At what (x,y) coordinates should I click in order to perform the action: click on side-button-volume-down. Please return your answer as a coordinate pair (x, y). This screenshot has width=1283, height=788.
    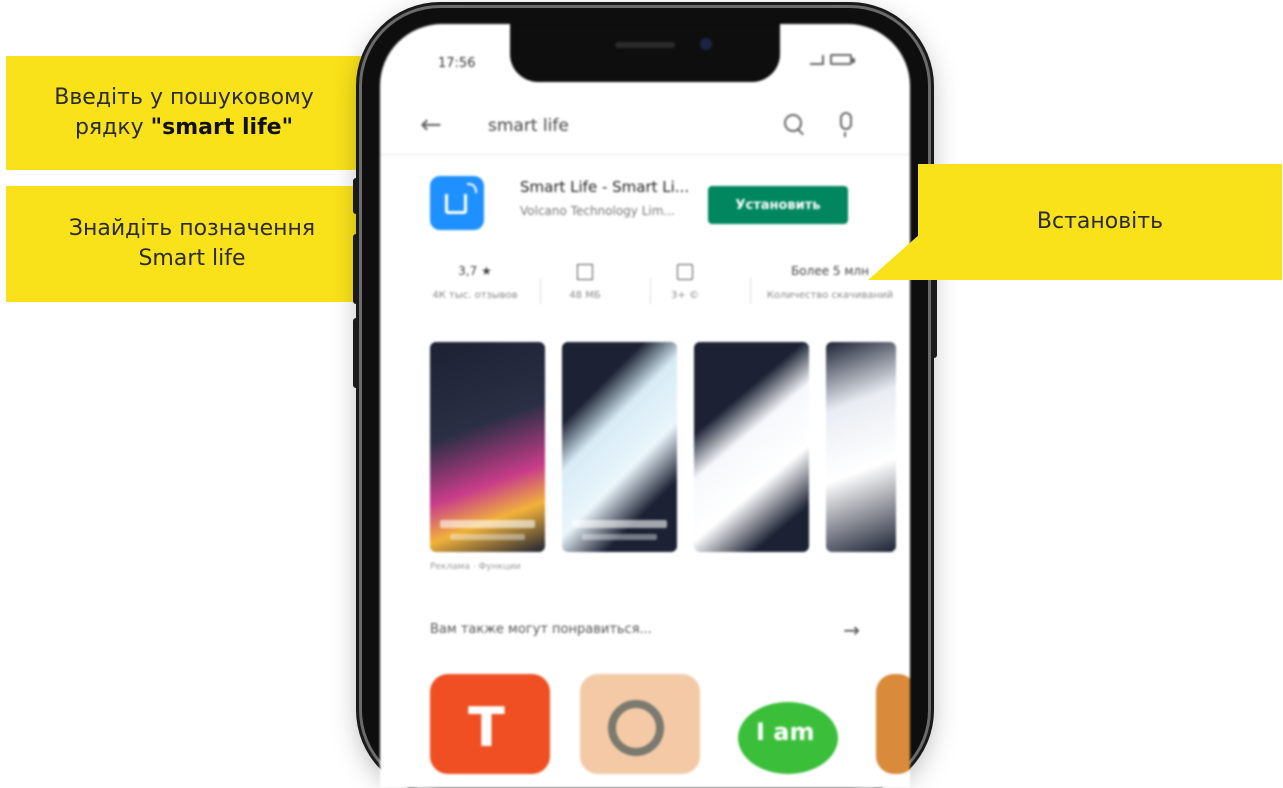
    Looking at the image, I should click on (356, 353).